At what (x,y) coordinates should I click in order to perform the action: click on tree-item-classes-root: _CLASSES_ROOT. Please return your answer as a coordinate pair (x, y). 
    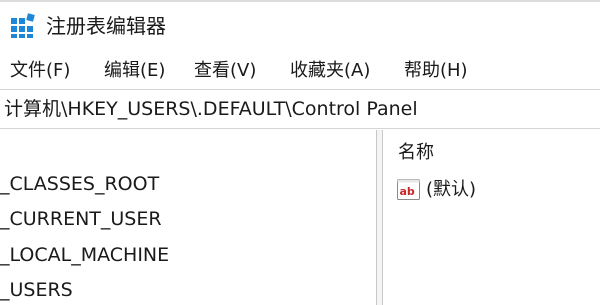
    Looking at the image, I should click on (79, 184).